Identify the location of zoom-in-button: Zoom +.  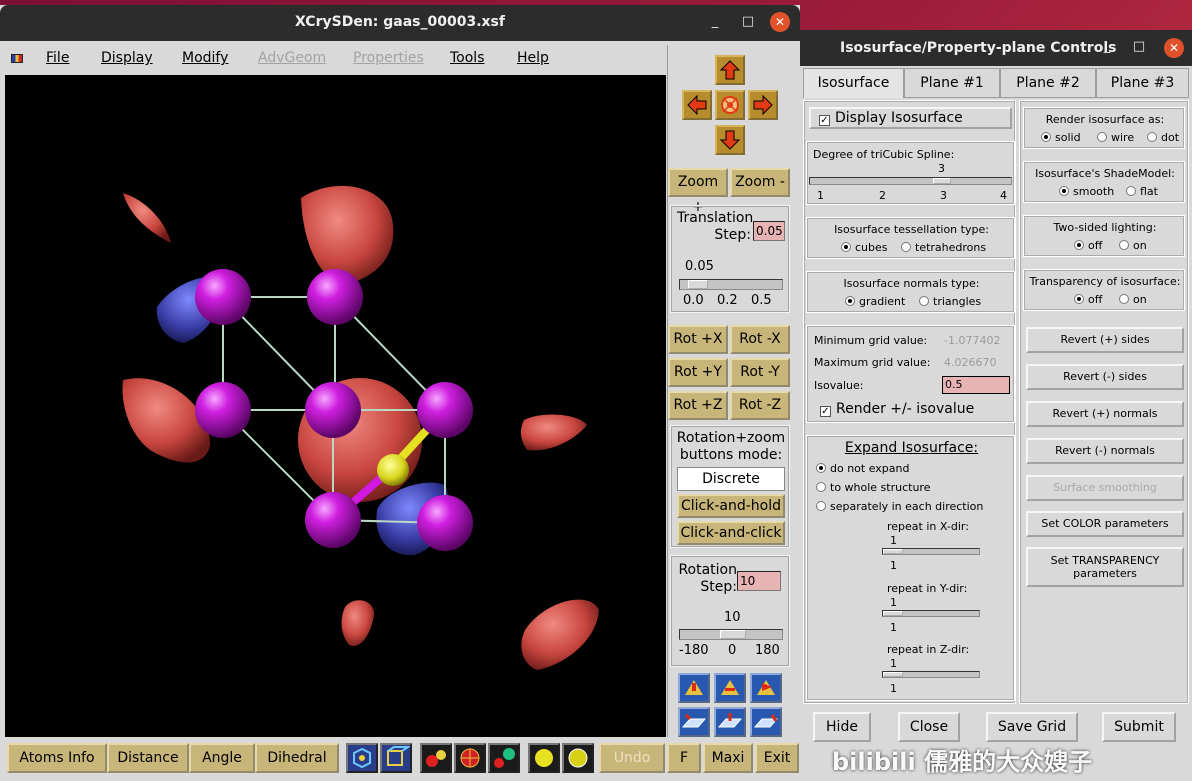
(698, 191).